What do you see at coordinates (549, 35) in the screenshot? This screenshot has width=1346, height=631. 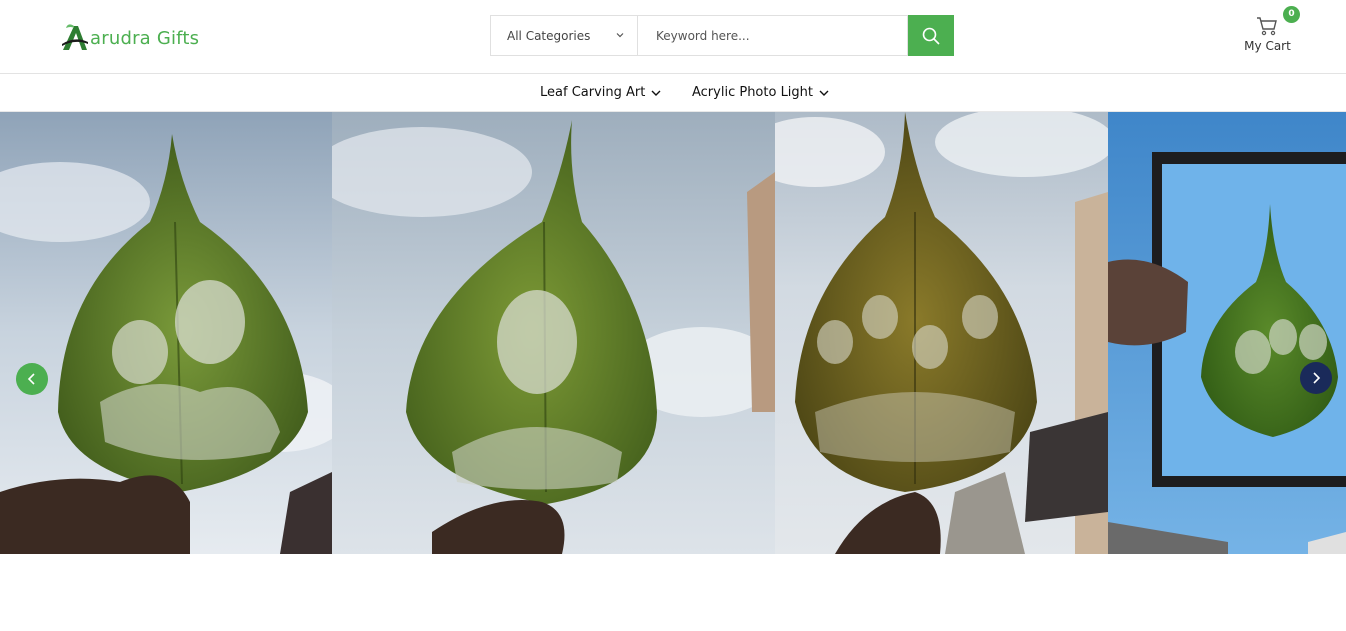 I see `category-select-value: All Categories` at bounding box center [549, 35].